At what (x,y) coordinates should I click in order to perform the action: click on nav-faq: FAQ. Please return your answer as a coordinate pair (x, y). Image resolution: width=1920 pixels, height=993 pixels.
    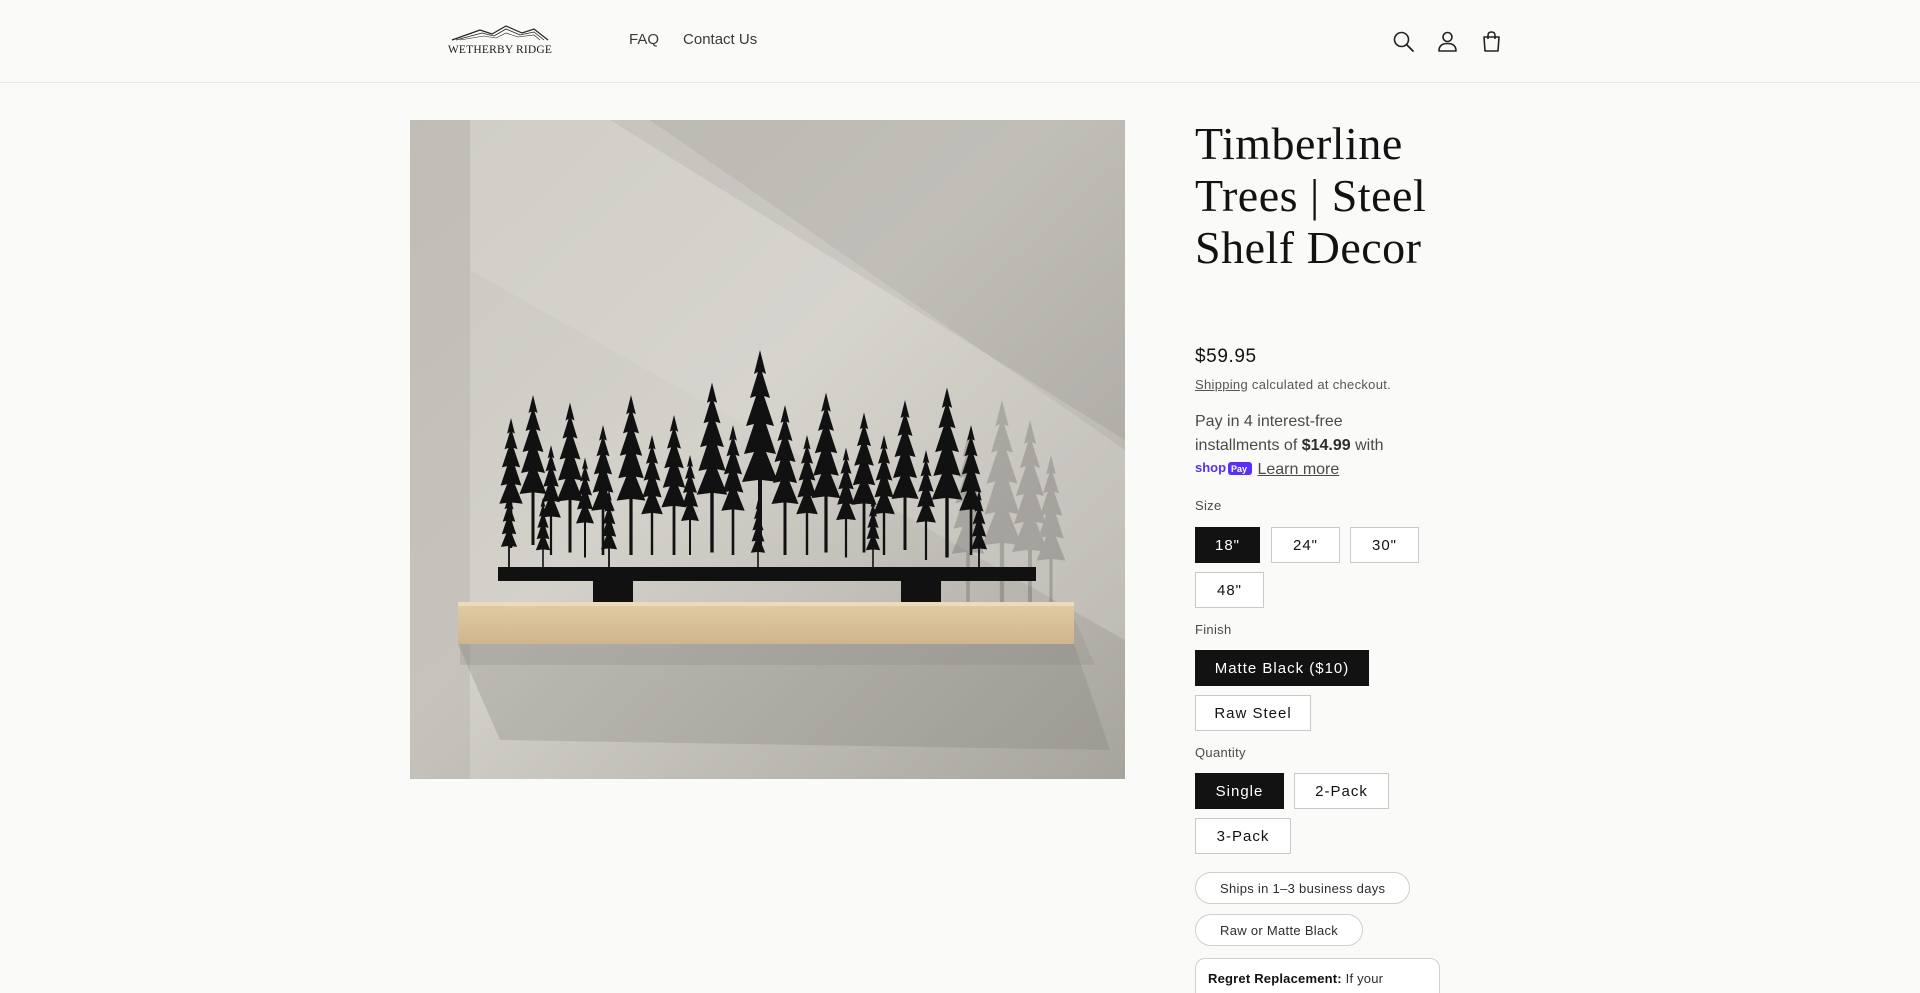
    Looking at the image, I should click on (644, 39).